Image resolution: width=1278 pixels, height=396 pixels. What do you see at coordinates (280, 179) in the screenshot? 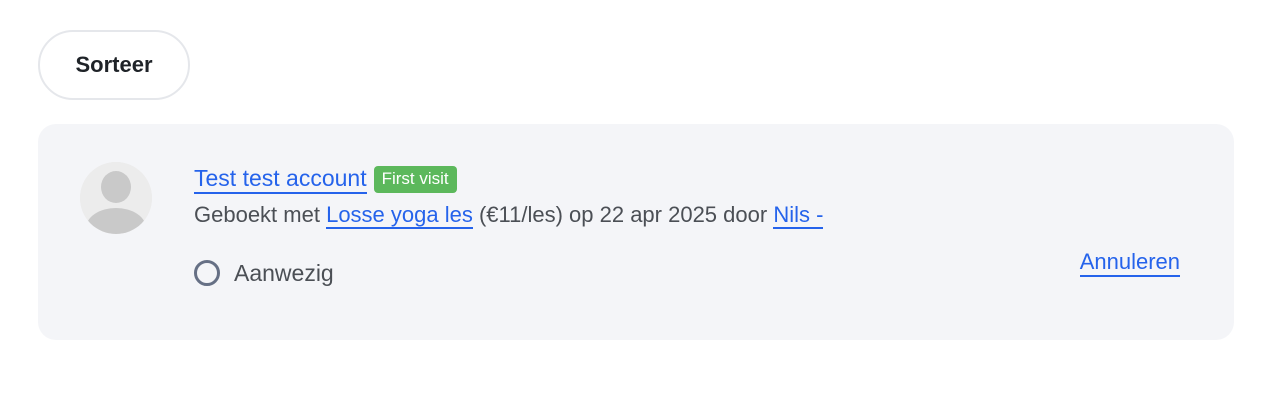
I see `member-name-link: Test test account` at bounding box center [280, 179].